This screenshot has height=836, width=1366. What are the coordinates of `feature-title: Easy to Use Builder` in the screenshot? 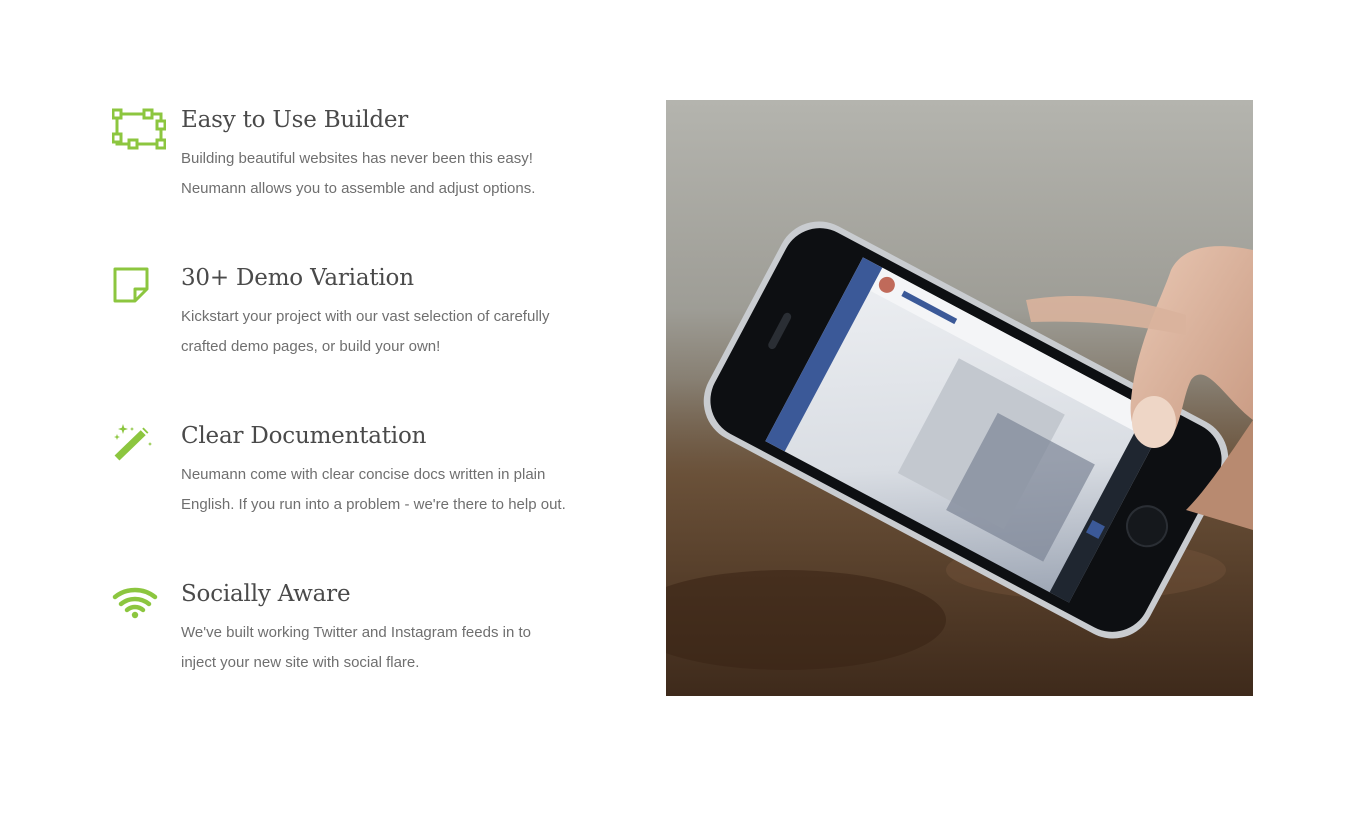 It's located at (295, 120).